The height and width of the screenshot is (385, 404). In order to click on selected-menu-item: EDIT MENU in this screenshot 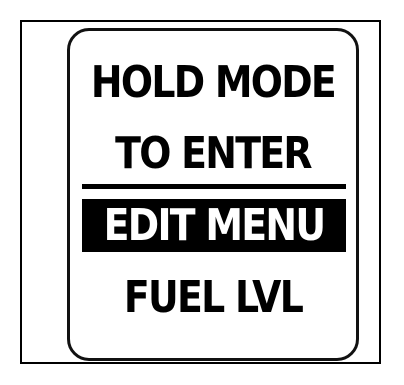, I will do `click(214, 225)`.